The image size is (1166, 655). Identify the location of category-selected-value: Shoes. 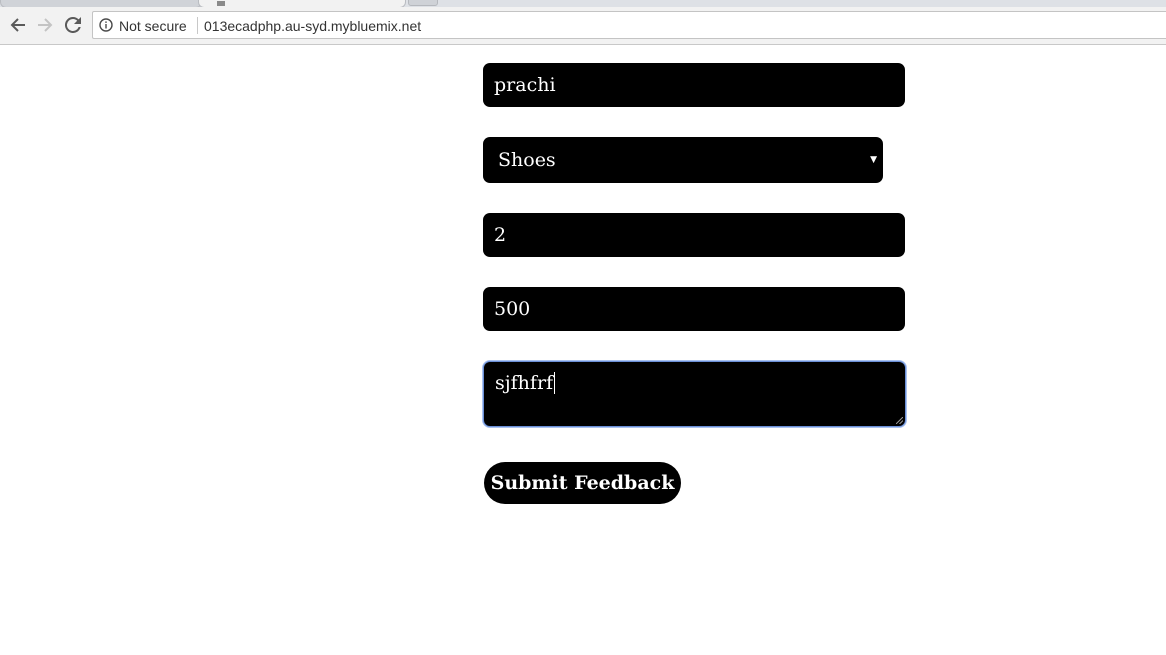
(527, 160).